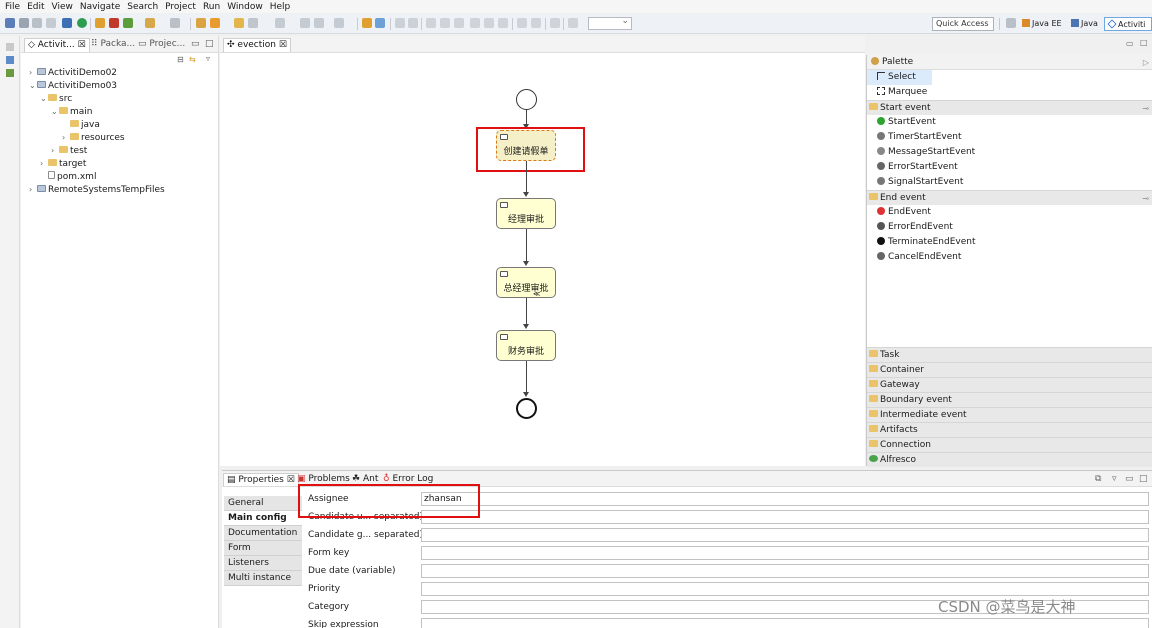 Image resolution: width=1152 pixels, height=628 pixels. I want to click on align-bottom-icon, so click(503, 23).